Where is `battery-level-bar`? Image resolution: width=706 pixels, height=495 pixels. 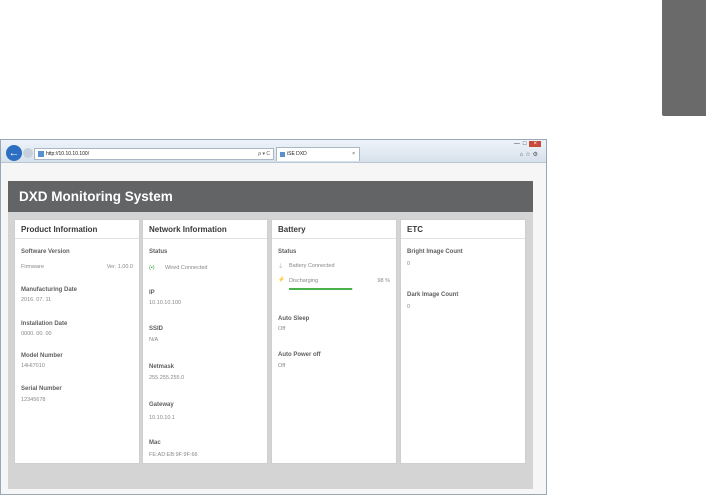 battery-level-bar is located at coordinates (321, 289).